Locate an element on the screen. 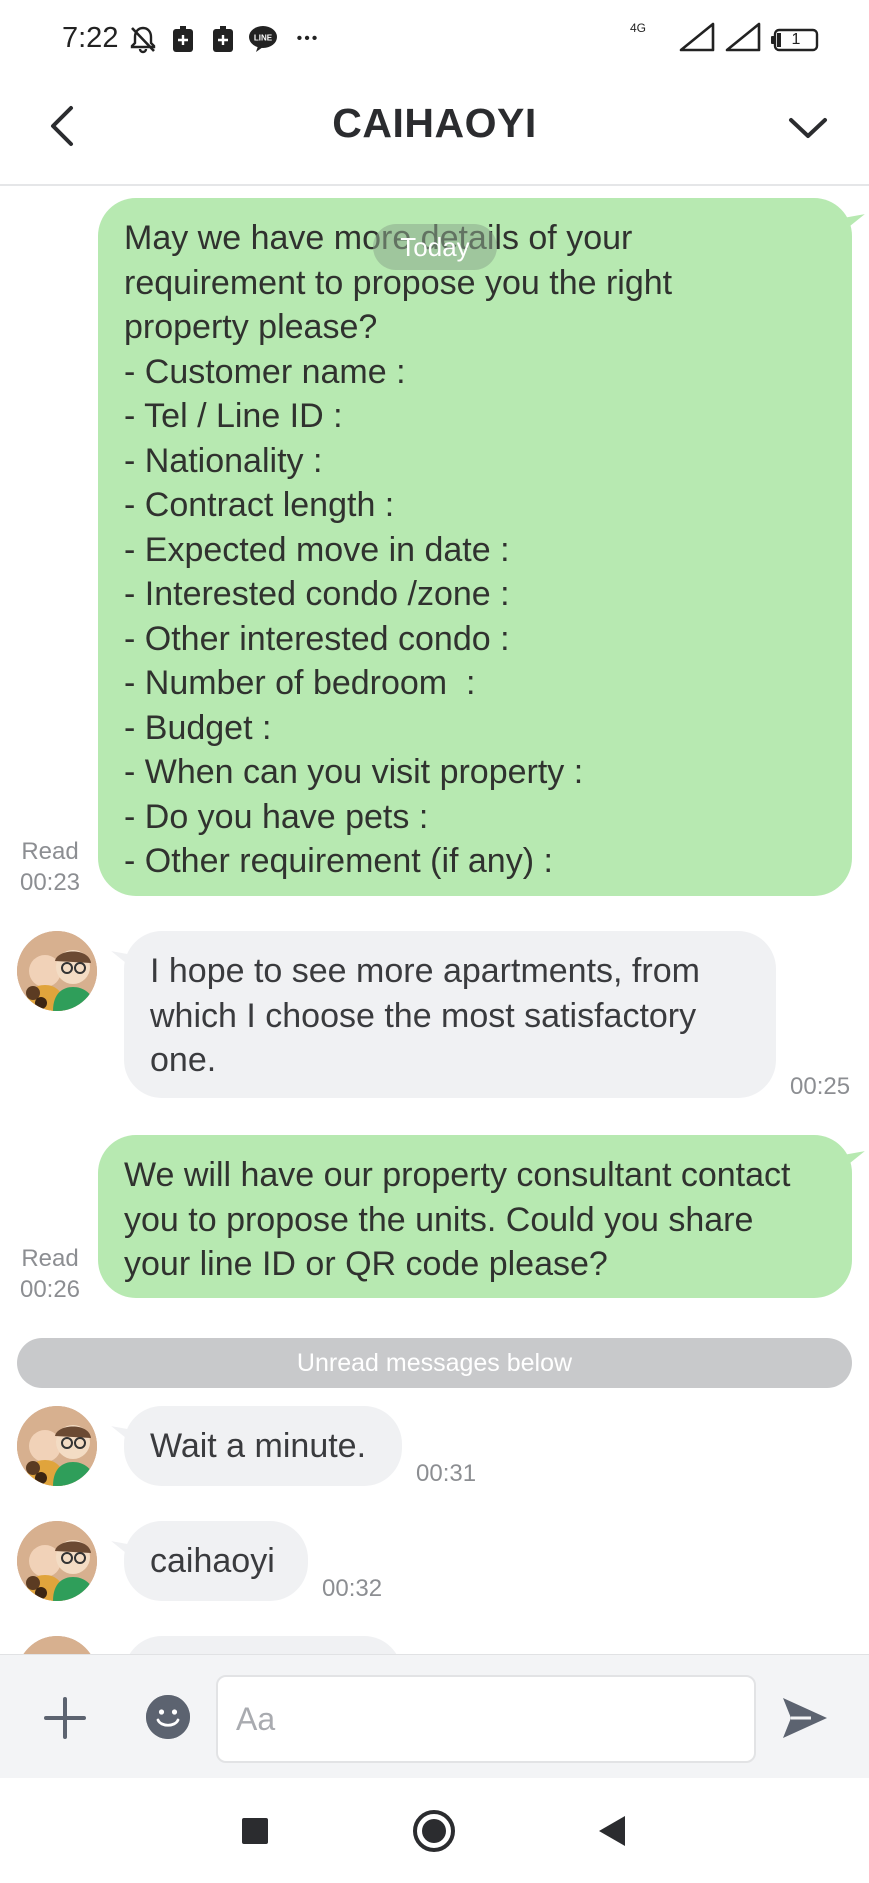  message-text-line: one. is located at coordinates (183, 1060).